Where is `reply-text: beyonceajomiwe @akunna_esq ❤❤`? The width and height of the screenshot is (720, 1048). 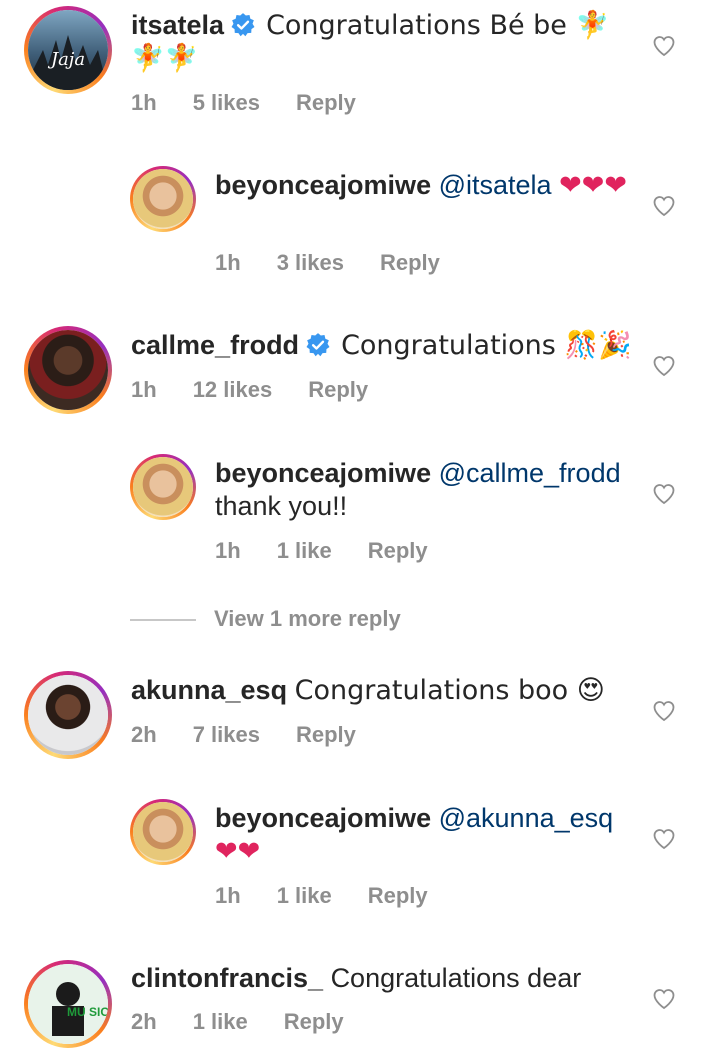
reply-text: beyonceajomiwe @akunna_esq ❤❤ is located at coordinates (425, 835).